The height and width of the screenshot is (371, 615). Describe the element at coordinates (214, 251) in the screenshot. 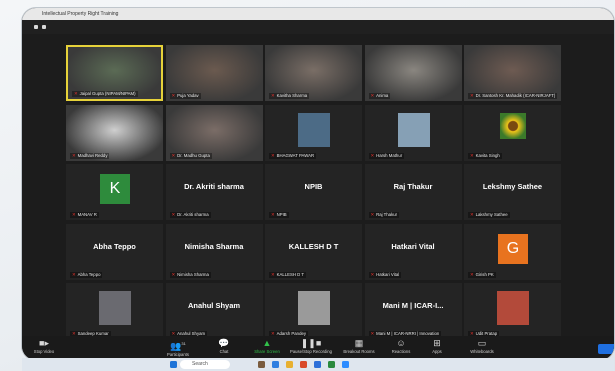

I see `participant-tile: Nimisha Sharma ✕ Nimisha Sharma` at that location.